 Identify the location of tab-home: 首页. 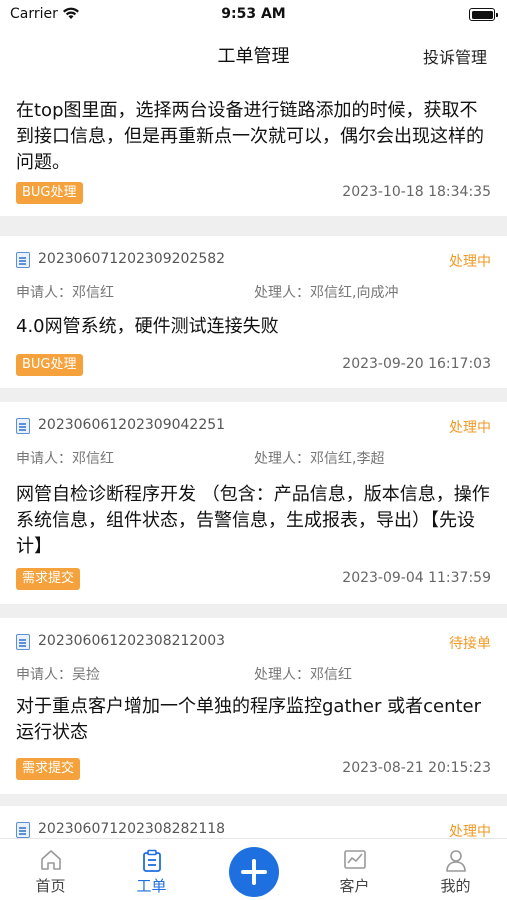
(50, 869).